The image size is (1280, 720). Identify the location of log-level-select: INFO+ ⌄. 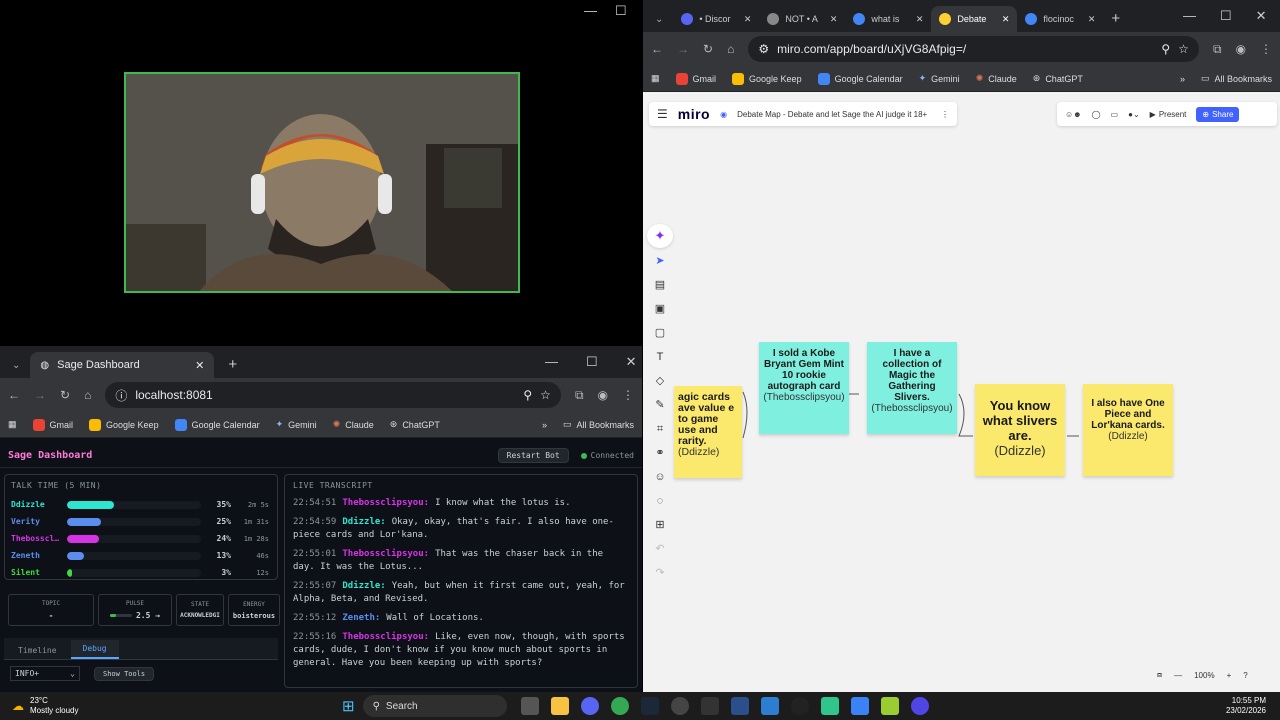
(45, 673).